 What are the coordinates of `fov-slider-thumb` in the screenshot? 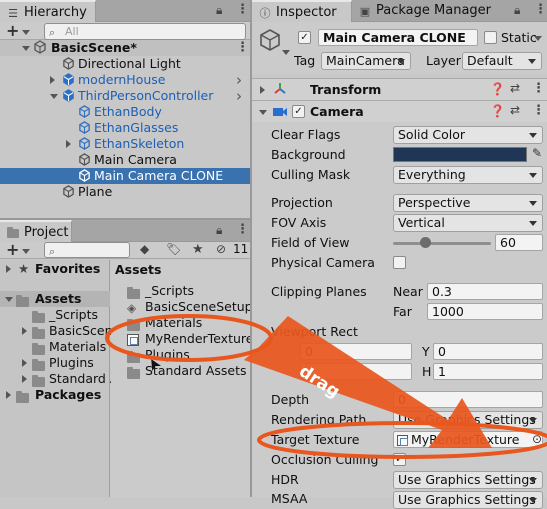 It's located at (426, 242).